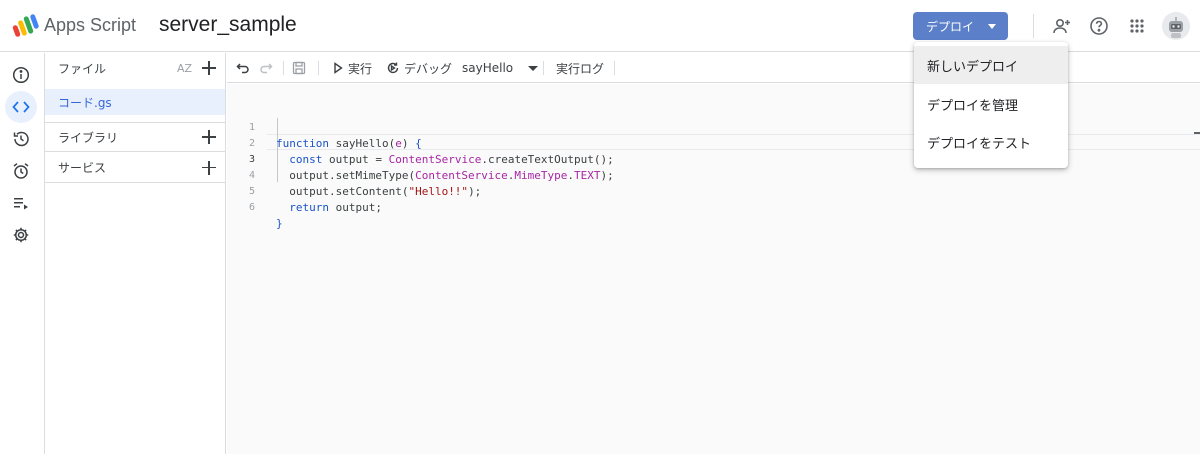  What do you see at coordinates (135, 137) in the screenshot?
I see `libraries-row: ライブラリ` at bounding box center [135, 137].